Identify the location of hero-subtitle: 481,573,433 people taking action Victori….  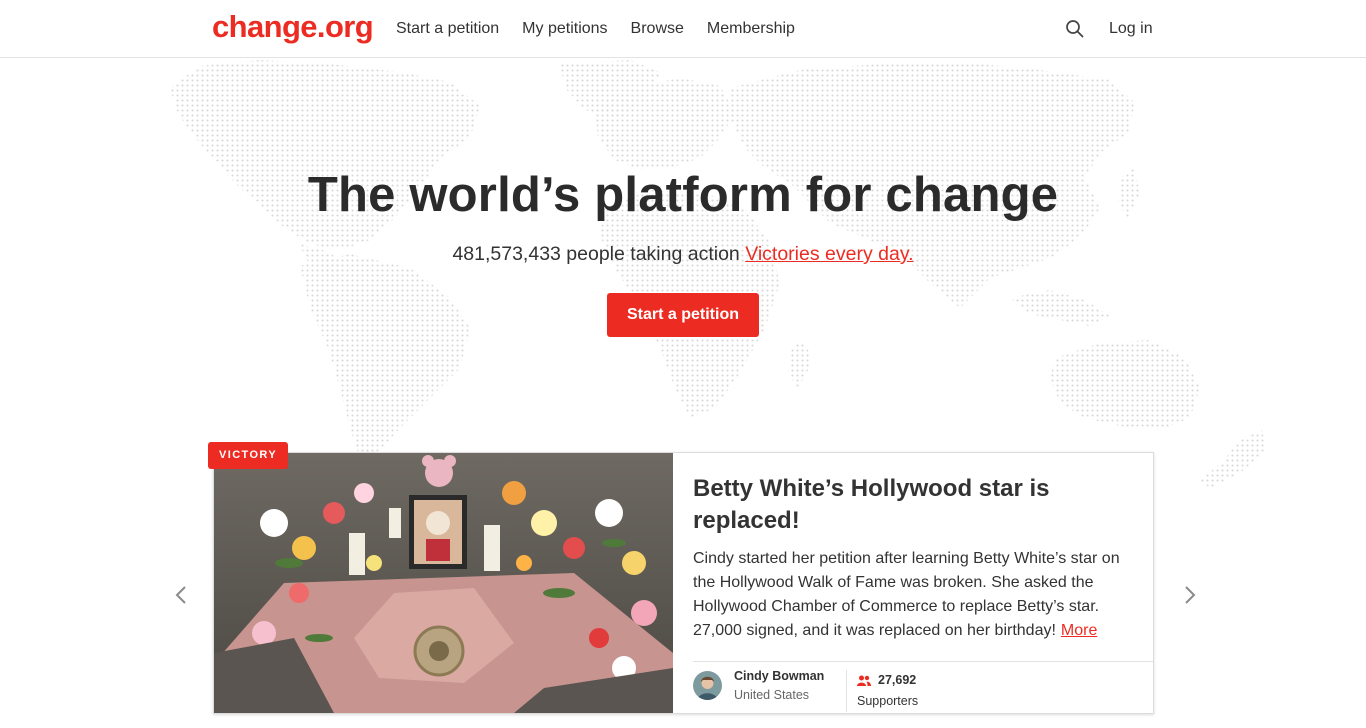
(683, 254).